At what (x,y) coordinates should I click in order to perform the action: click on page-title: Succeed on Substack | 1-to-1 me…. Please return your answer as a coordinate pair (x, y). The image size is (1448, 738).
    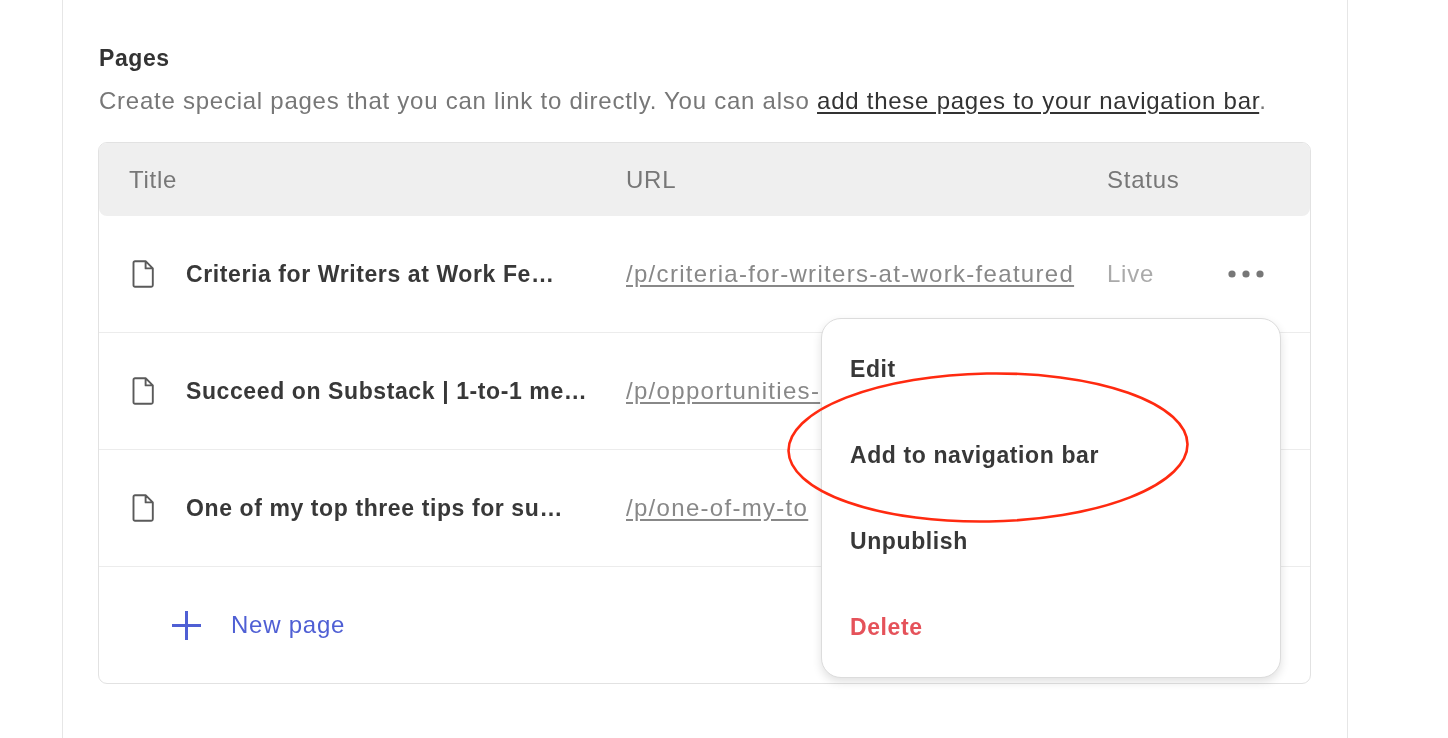
    Looking at the image, I should click on (387, 391).